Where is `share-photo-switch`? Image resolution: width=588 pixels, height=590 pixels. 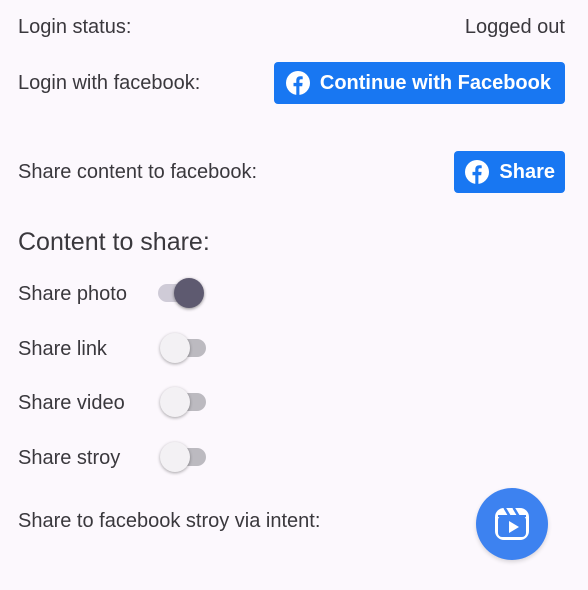
share-photo-switch is located at coordinates (183, 294).